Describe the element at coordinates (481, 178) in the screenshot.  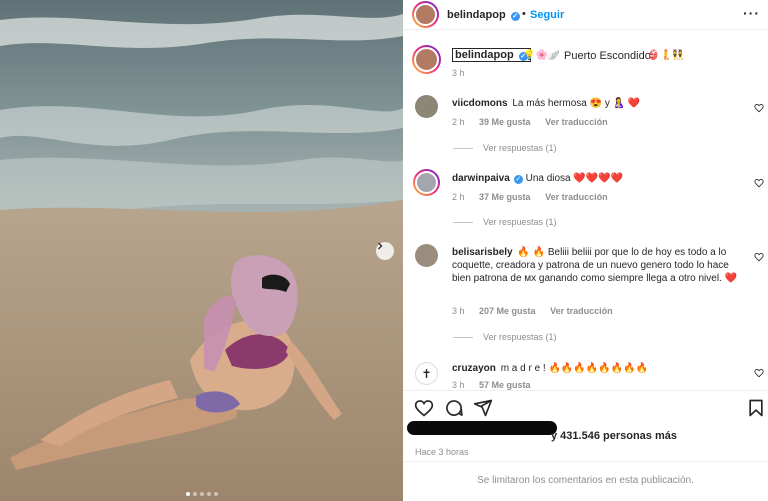
I see `comment-username: darwinpaiva` at that location.